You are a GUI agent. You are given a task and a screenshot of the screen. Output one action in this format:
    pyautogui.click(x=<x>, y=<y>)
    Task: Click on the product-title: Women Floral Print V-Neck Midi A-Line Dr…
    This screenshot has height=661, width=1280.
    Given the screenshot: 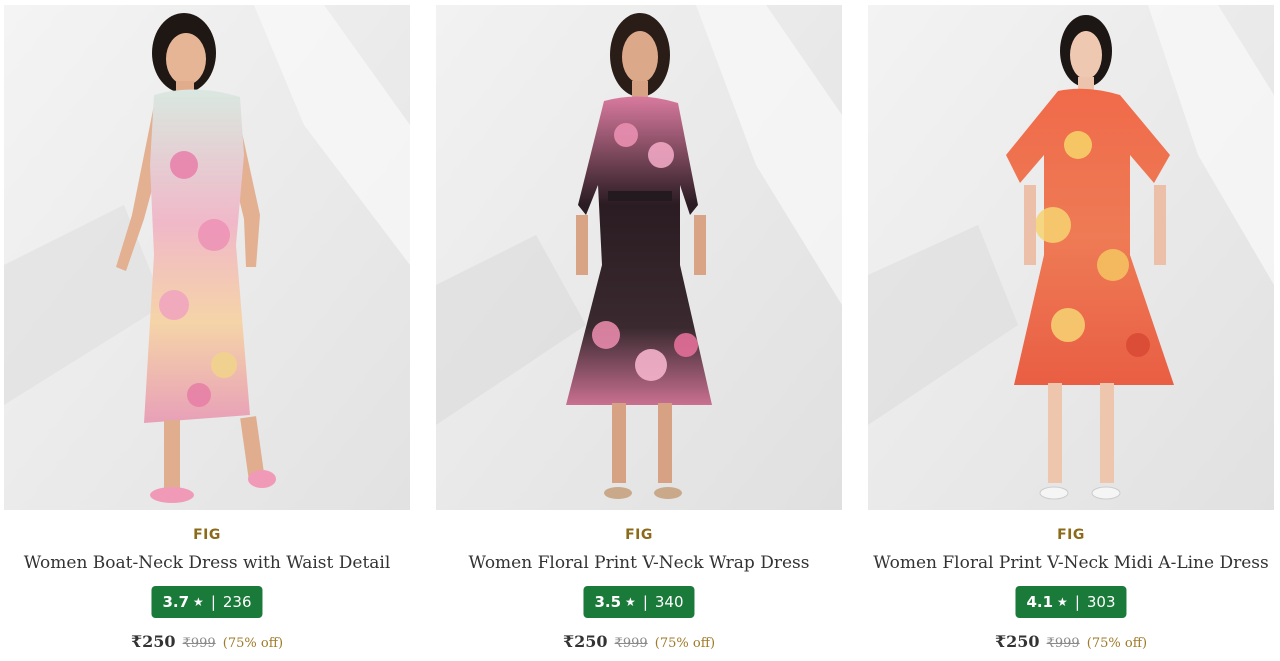 What is the action you would take?
    pyautogui.click(x=1071, y=563)
    